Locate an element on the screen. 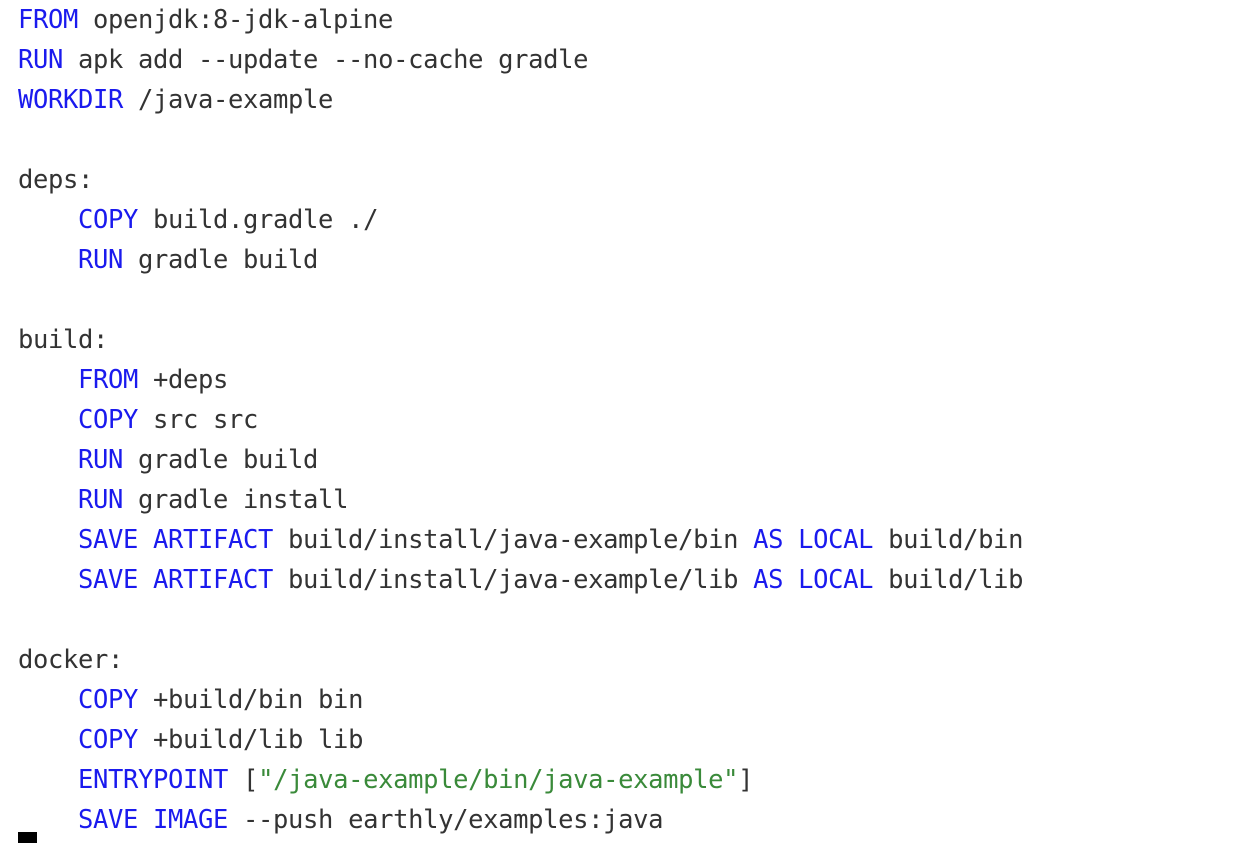  code-token-punct: ] is located at coordinates (746, 780).